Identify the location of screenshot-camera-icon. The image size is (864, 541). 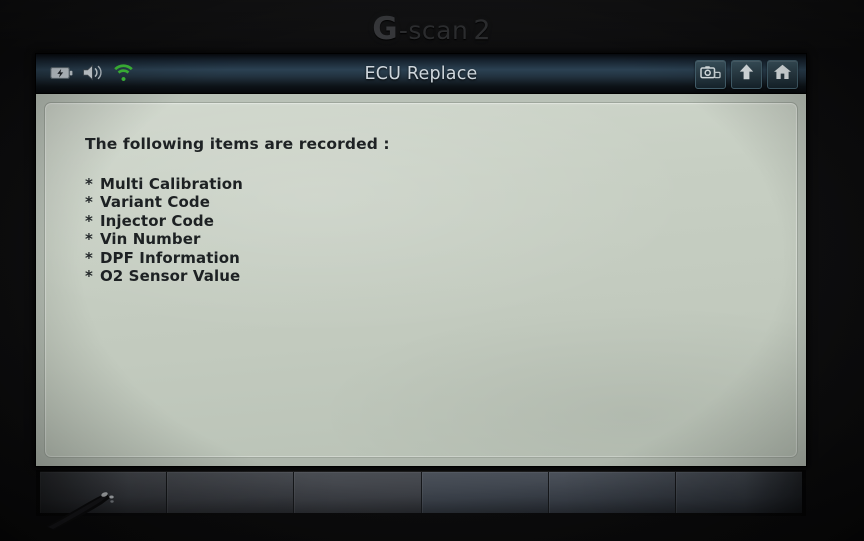
(710, 74).